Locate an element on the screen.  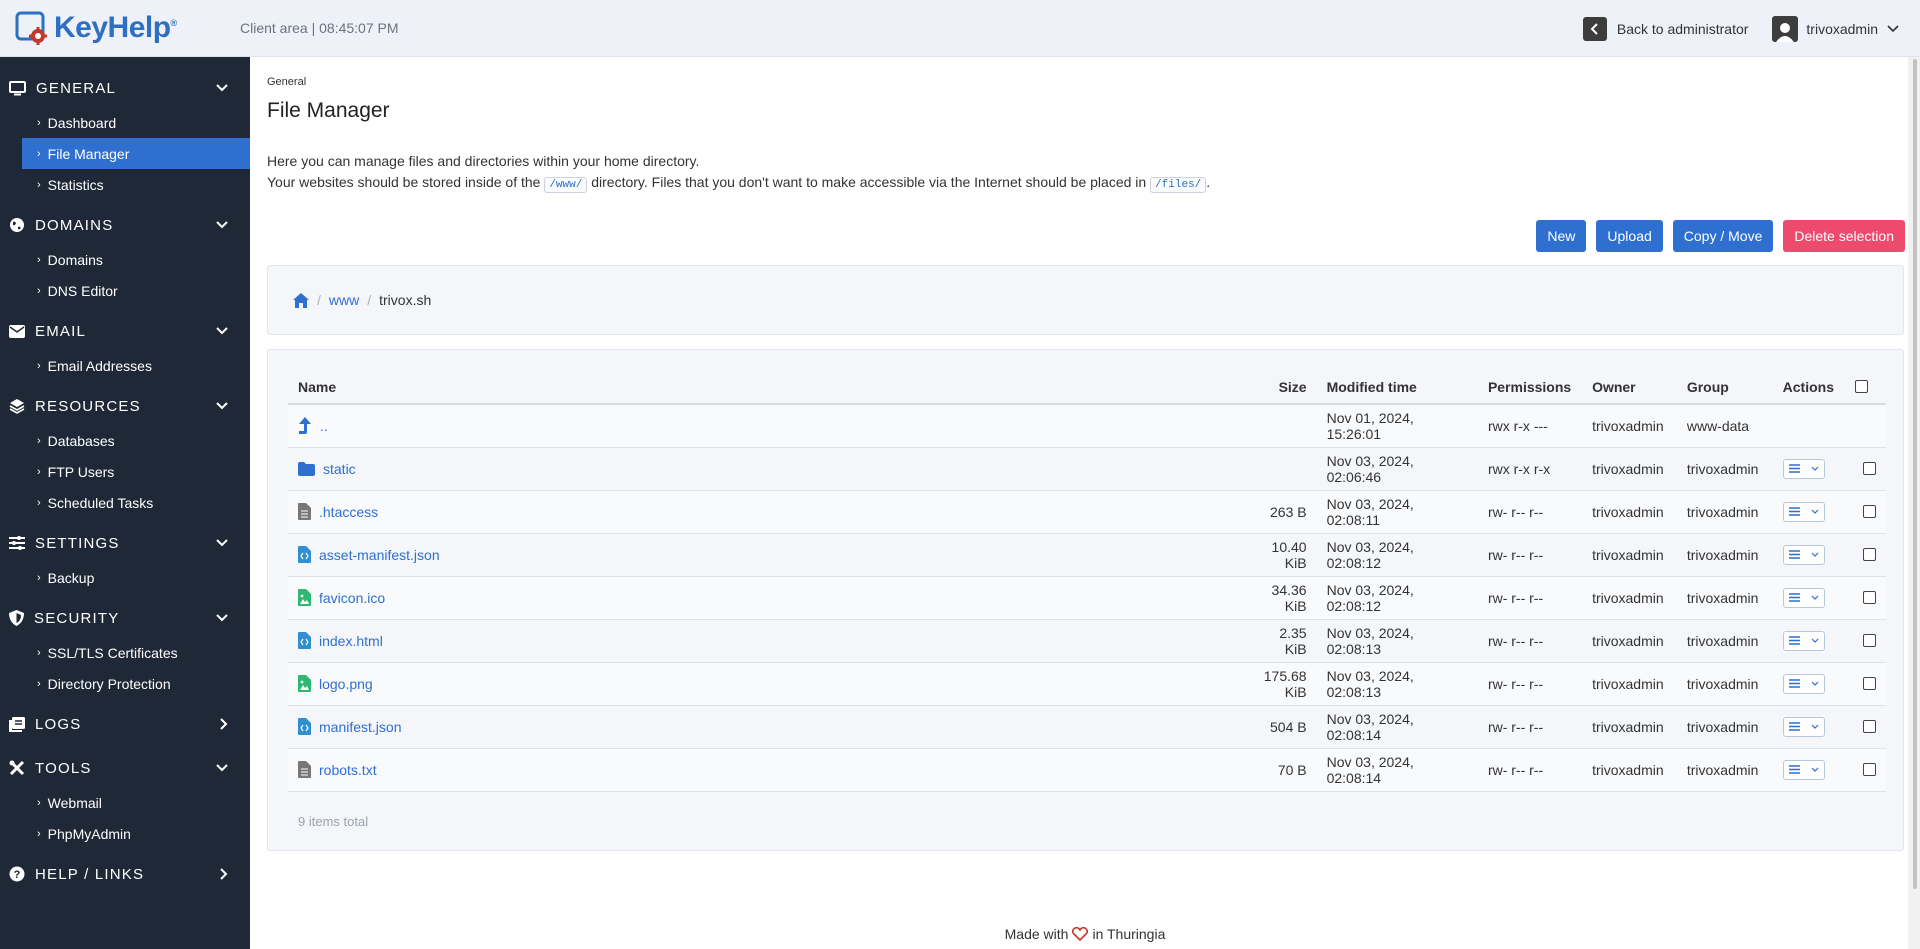
sidebar-item-webmail: › Webmail is located at coordinates (125, 802).